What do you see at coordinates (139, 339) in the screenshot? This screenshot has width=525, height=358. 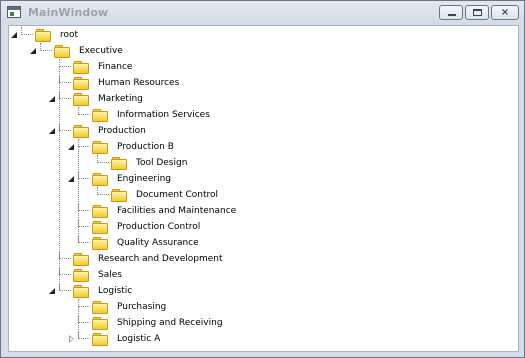 I see `tree-item-label: Logistic A` at bounding box center [139, 339].